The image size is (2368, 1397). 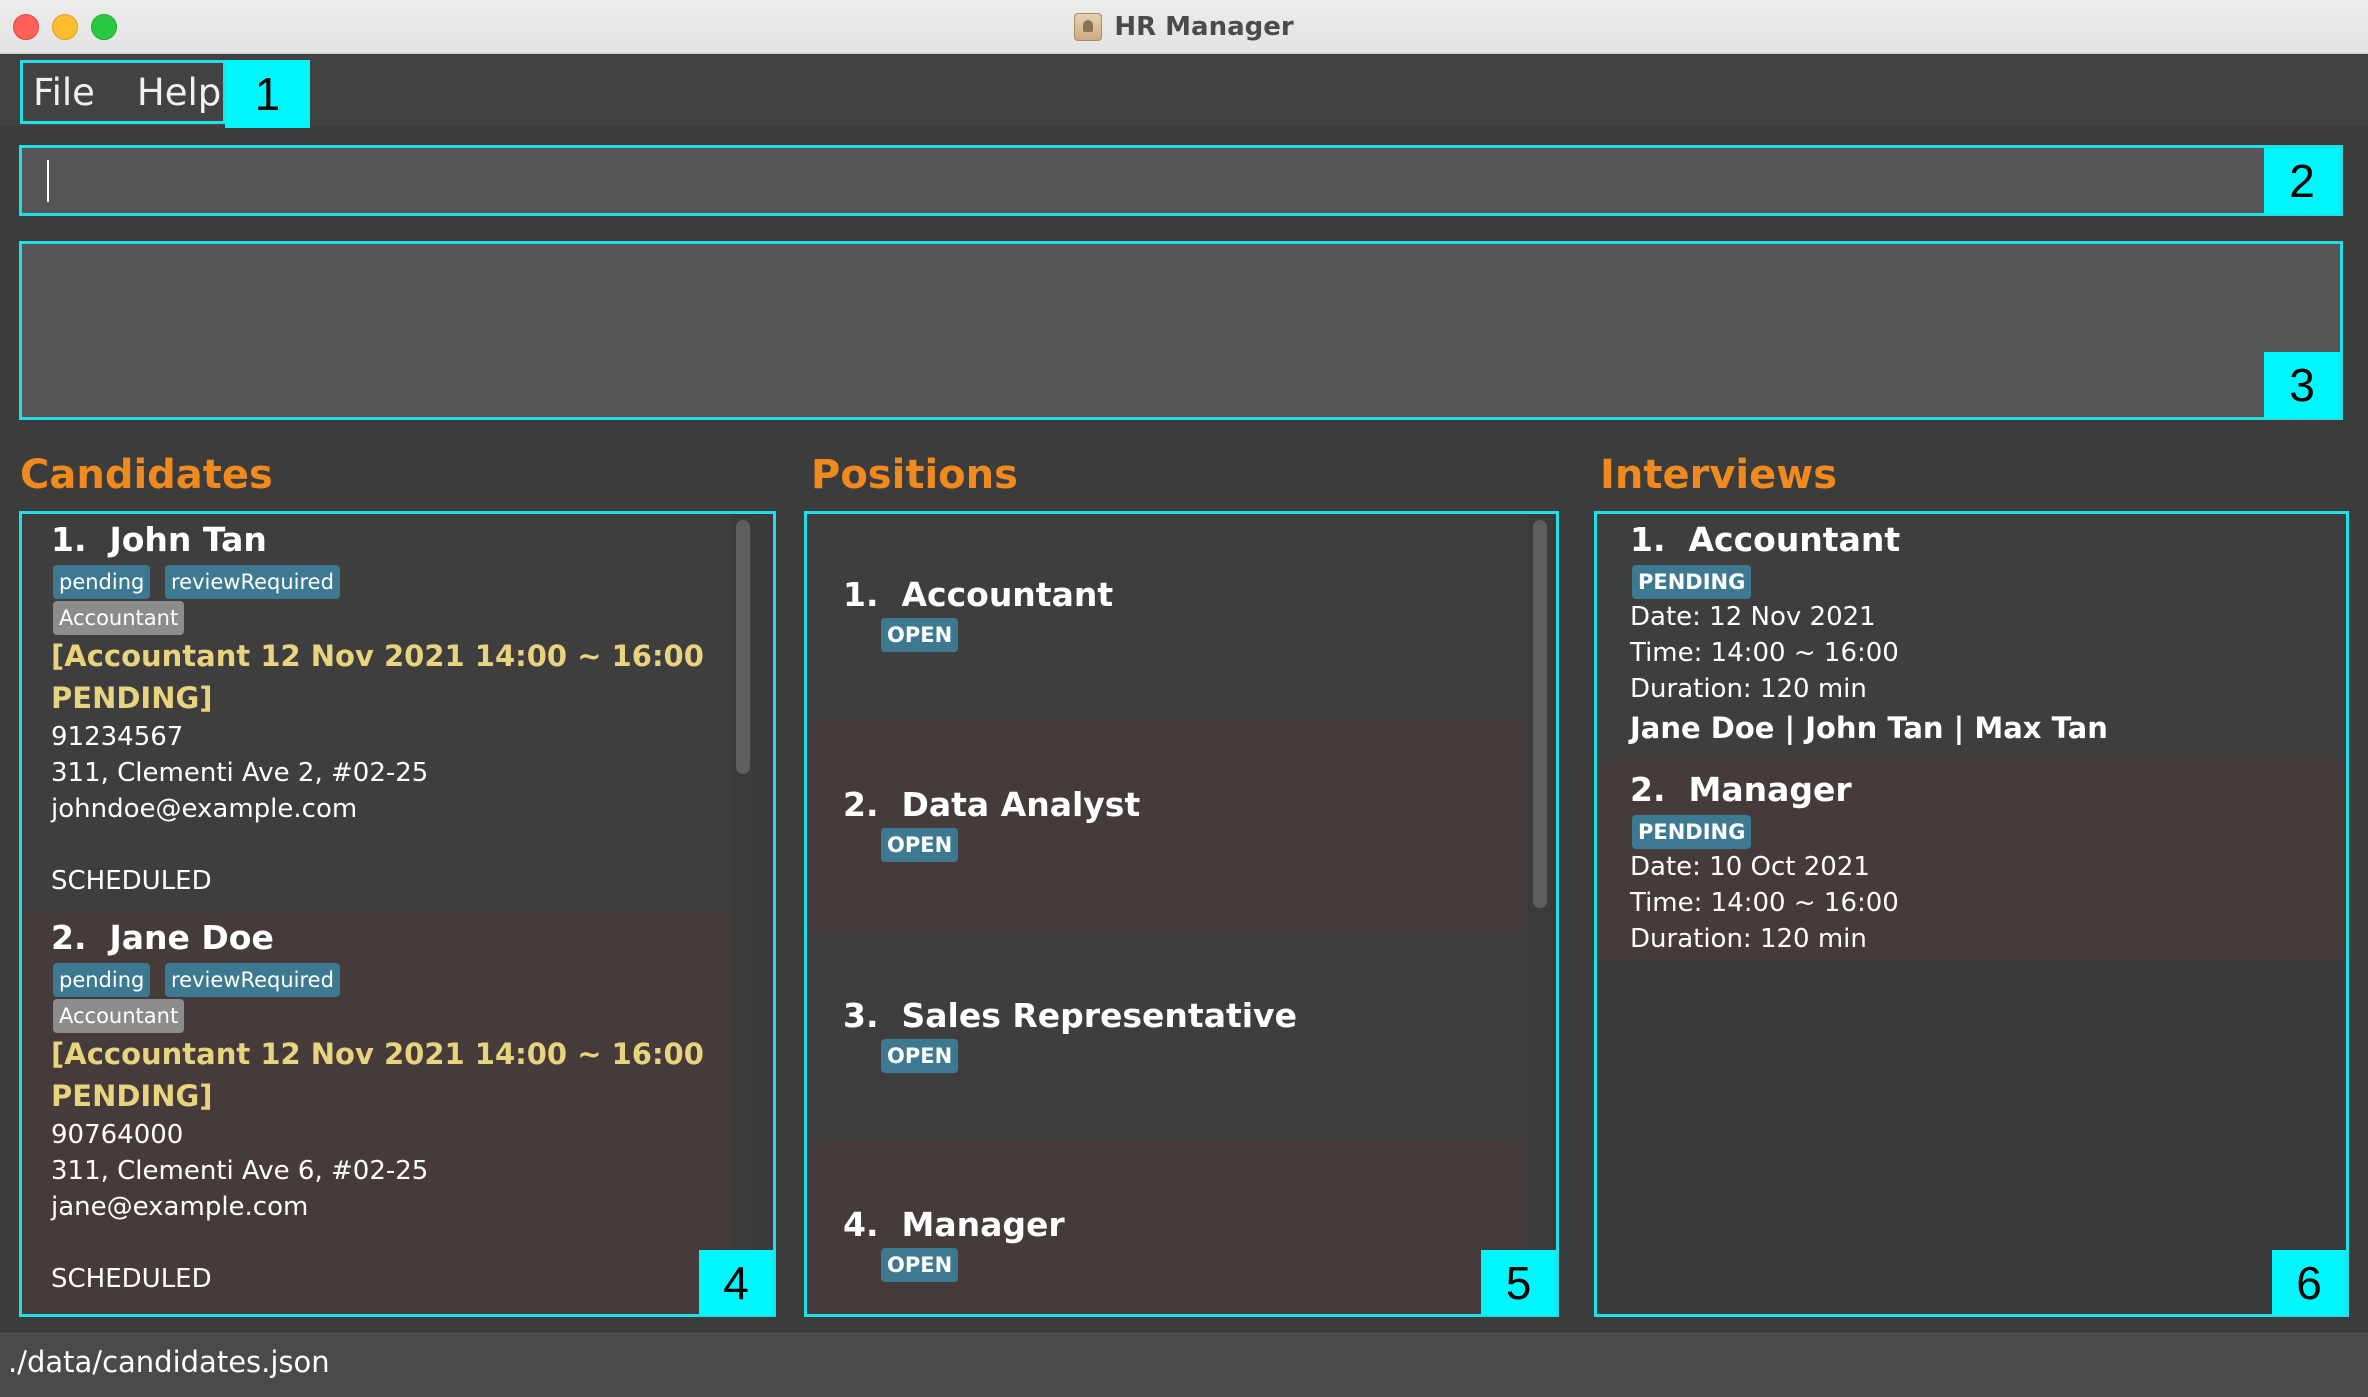 I want to click on interview-candidates: Jane Doe | John Tan | Max Tan, so click(x=1869, y=728).